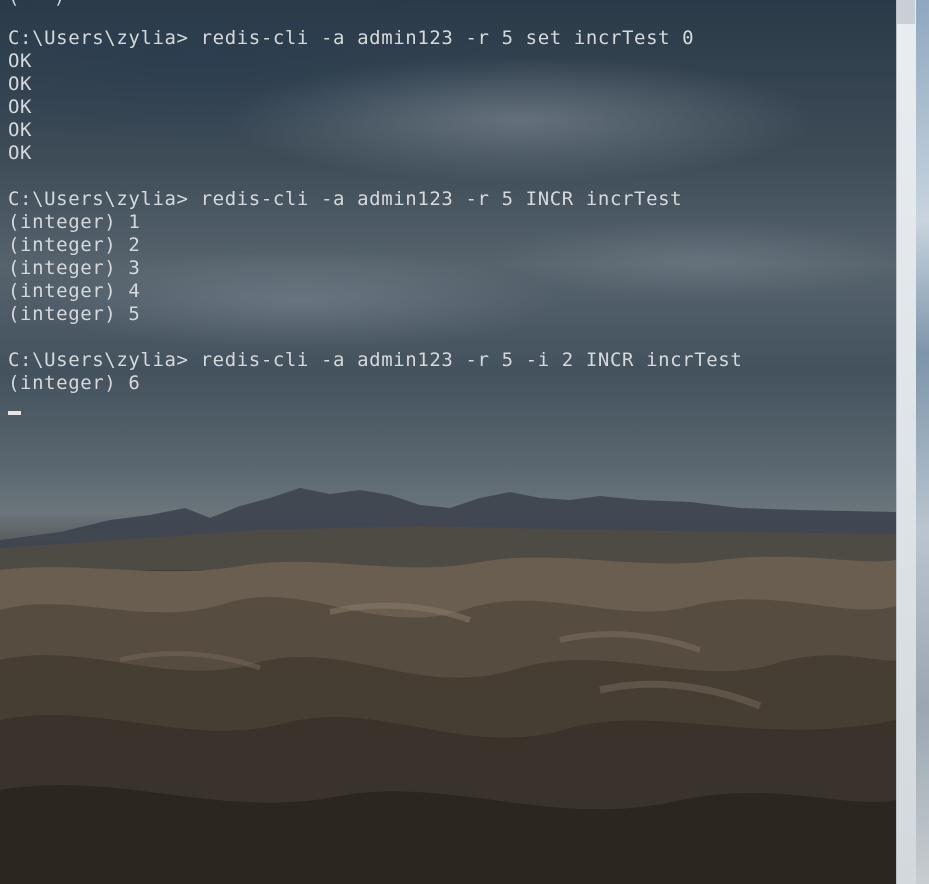 The height and width of the screenshot is (884, 929). I want to click on background-window-edge, so click(922, 442).